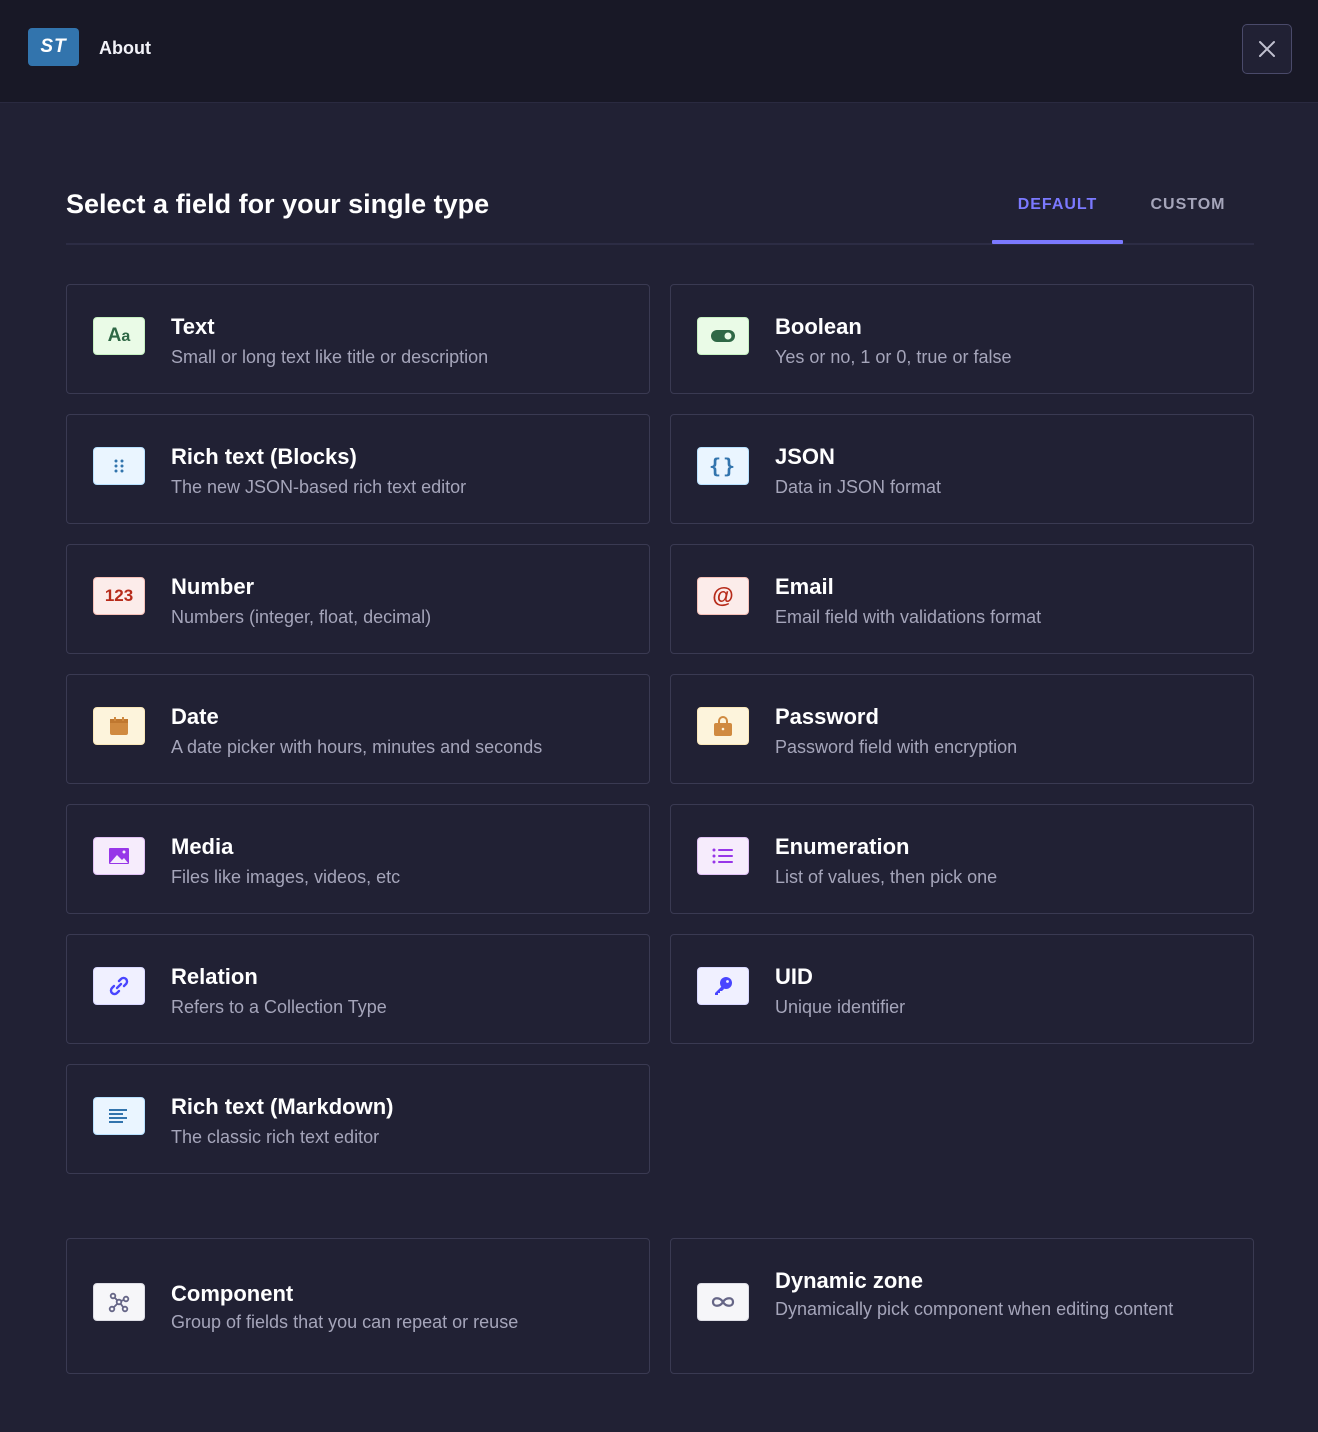 Image resolution: width=1318 pixels, height=1432 pixels. Describe the element at coordinates (1057, 242) in the screenshot. I see `active-tab-indicator` at that location.